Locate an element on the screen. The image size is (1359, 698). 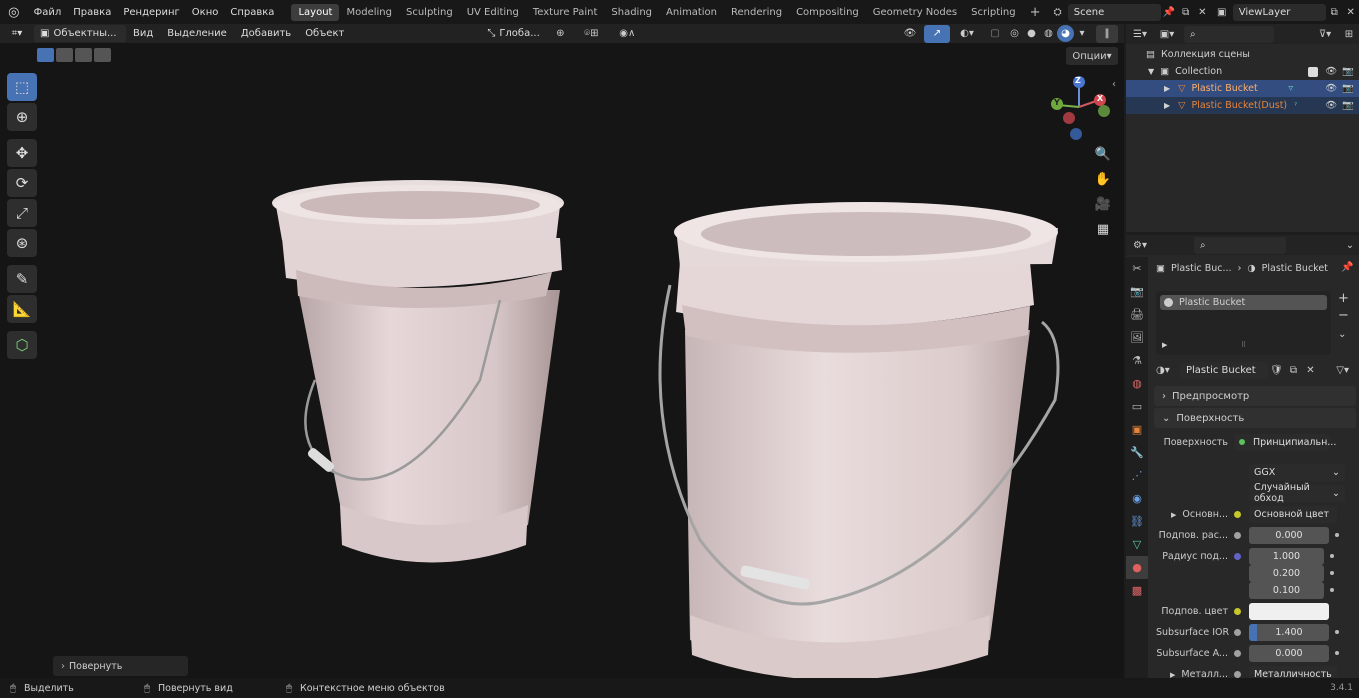
subsurface-color-swatch is located at coordinates (1289, 611).